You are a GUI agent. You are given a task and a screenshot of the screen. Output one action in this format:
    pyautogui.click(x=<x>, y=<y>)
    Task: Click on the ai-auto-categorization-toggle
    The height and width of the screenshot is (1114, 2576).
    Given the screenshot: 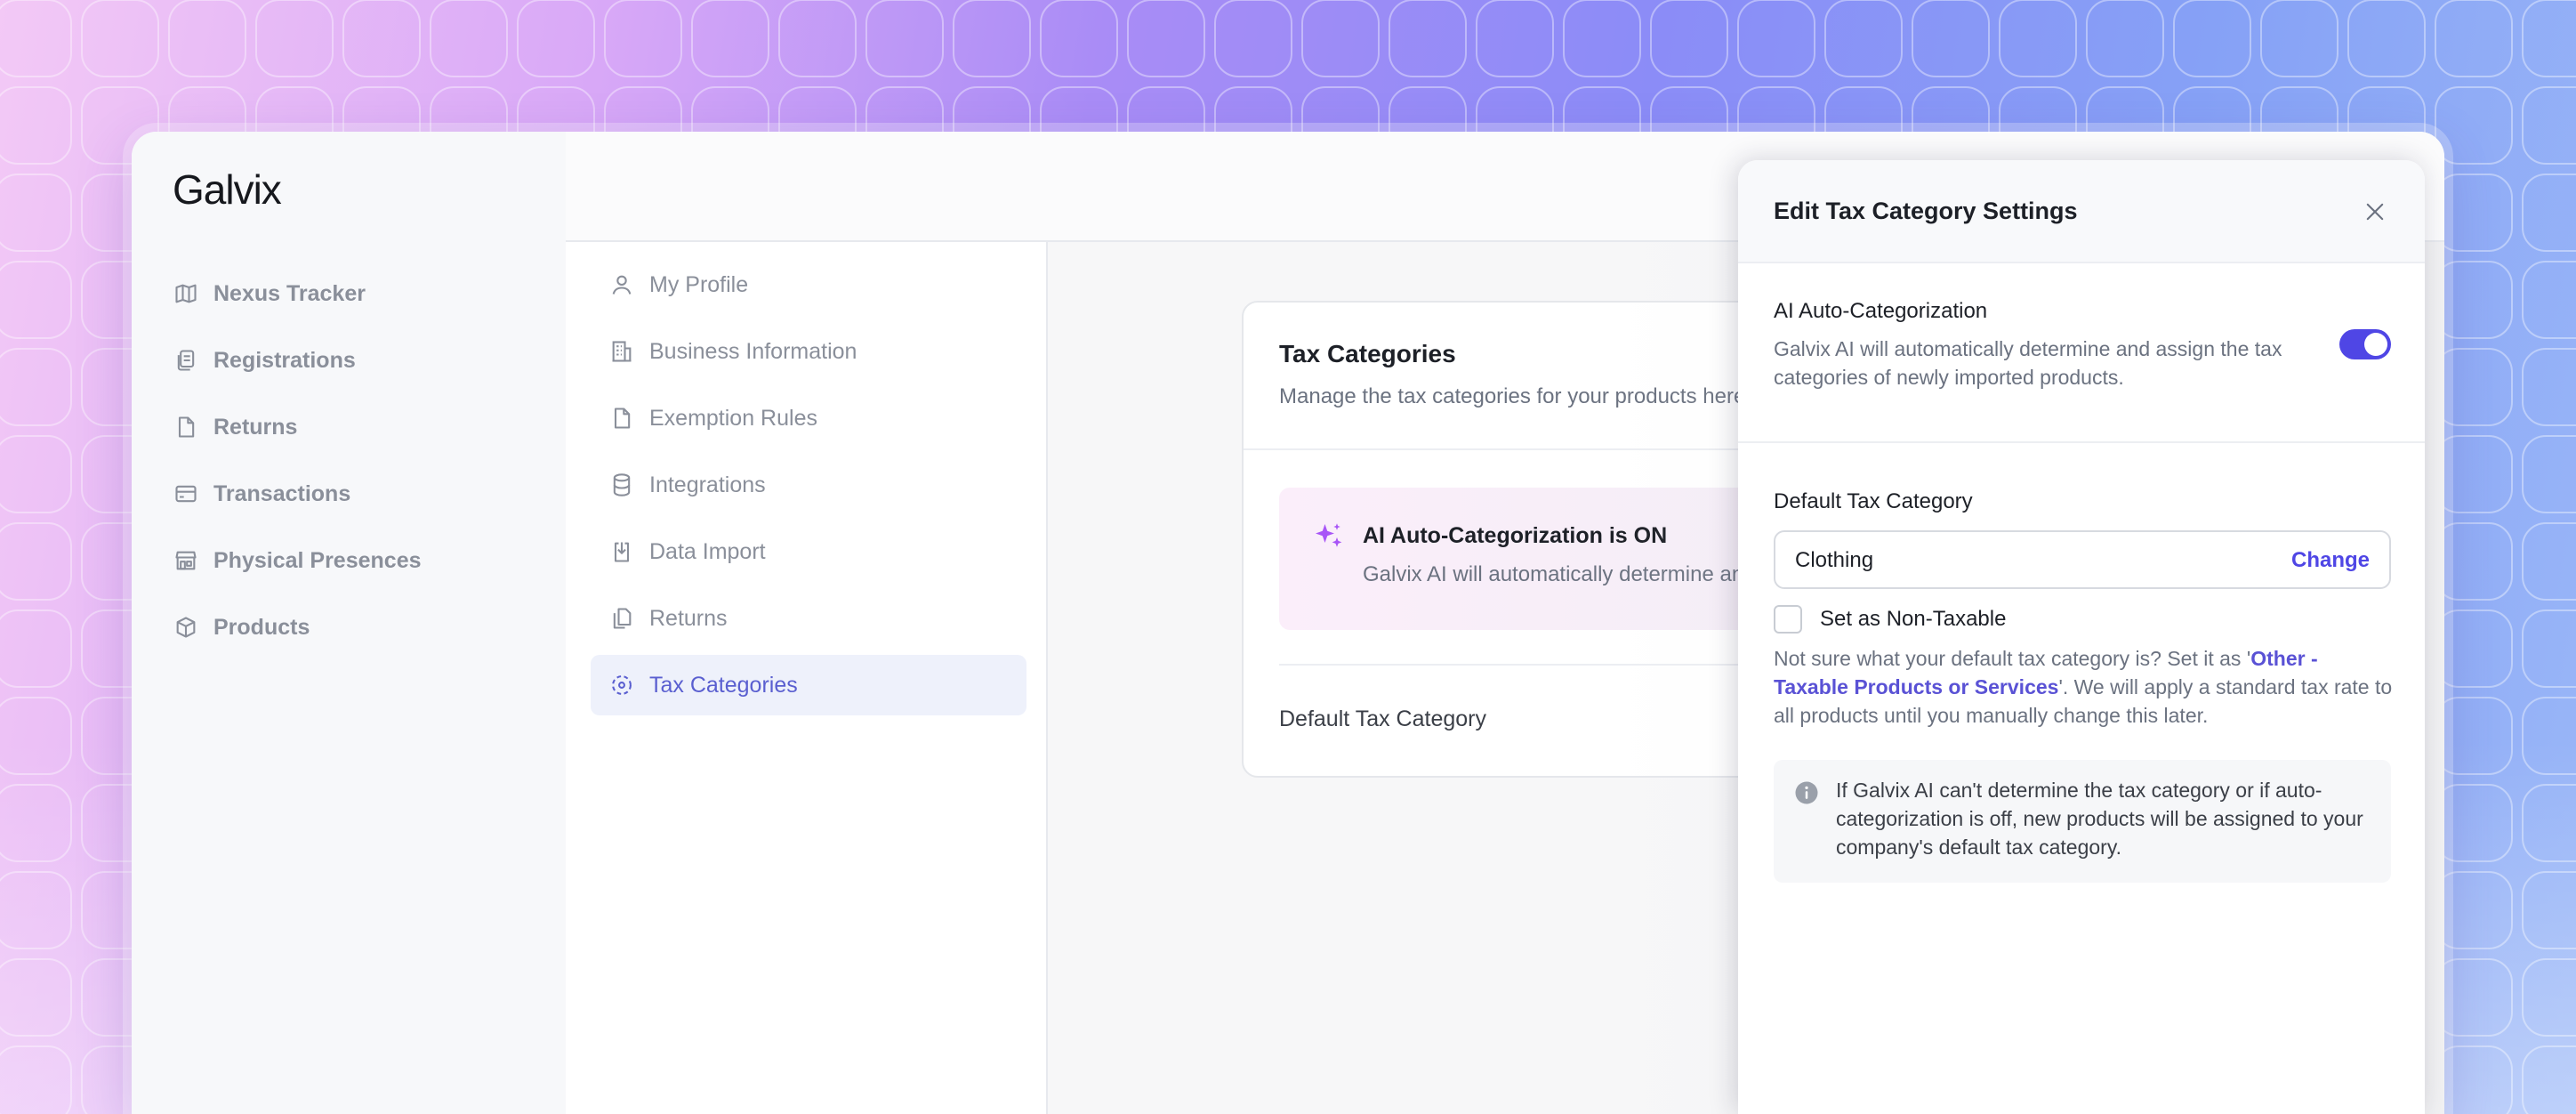 What is the action you would take?
    pyautogui.click(x=2365, y=344)
    